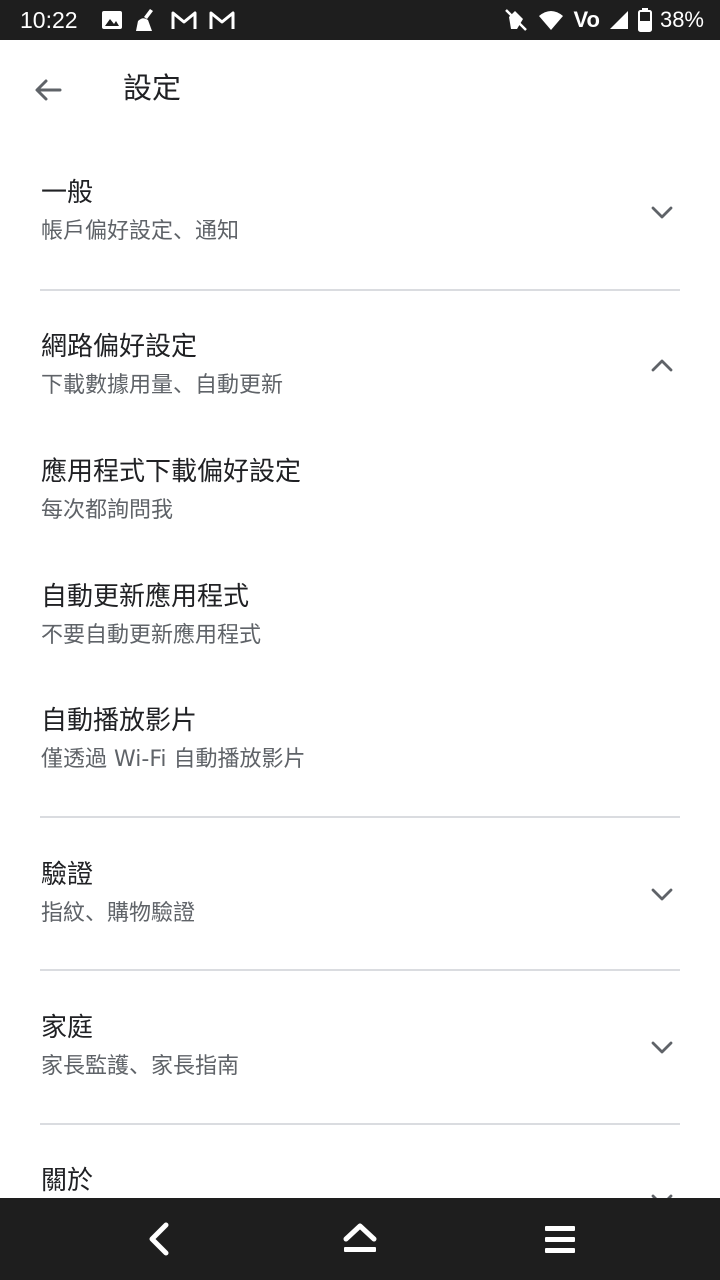 This screenshot has width=720, height=1280. I want to click on settings-item-auto-update: 自動更新應用程式 不要自動更新應用程式, so click(360, 620).